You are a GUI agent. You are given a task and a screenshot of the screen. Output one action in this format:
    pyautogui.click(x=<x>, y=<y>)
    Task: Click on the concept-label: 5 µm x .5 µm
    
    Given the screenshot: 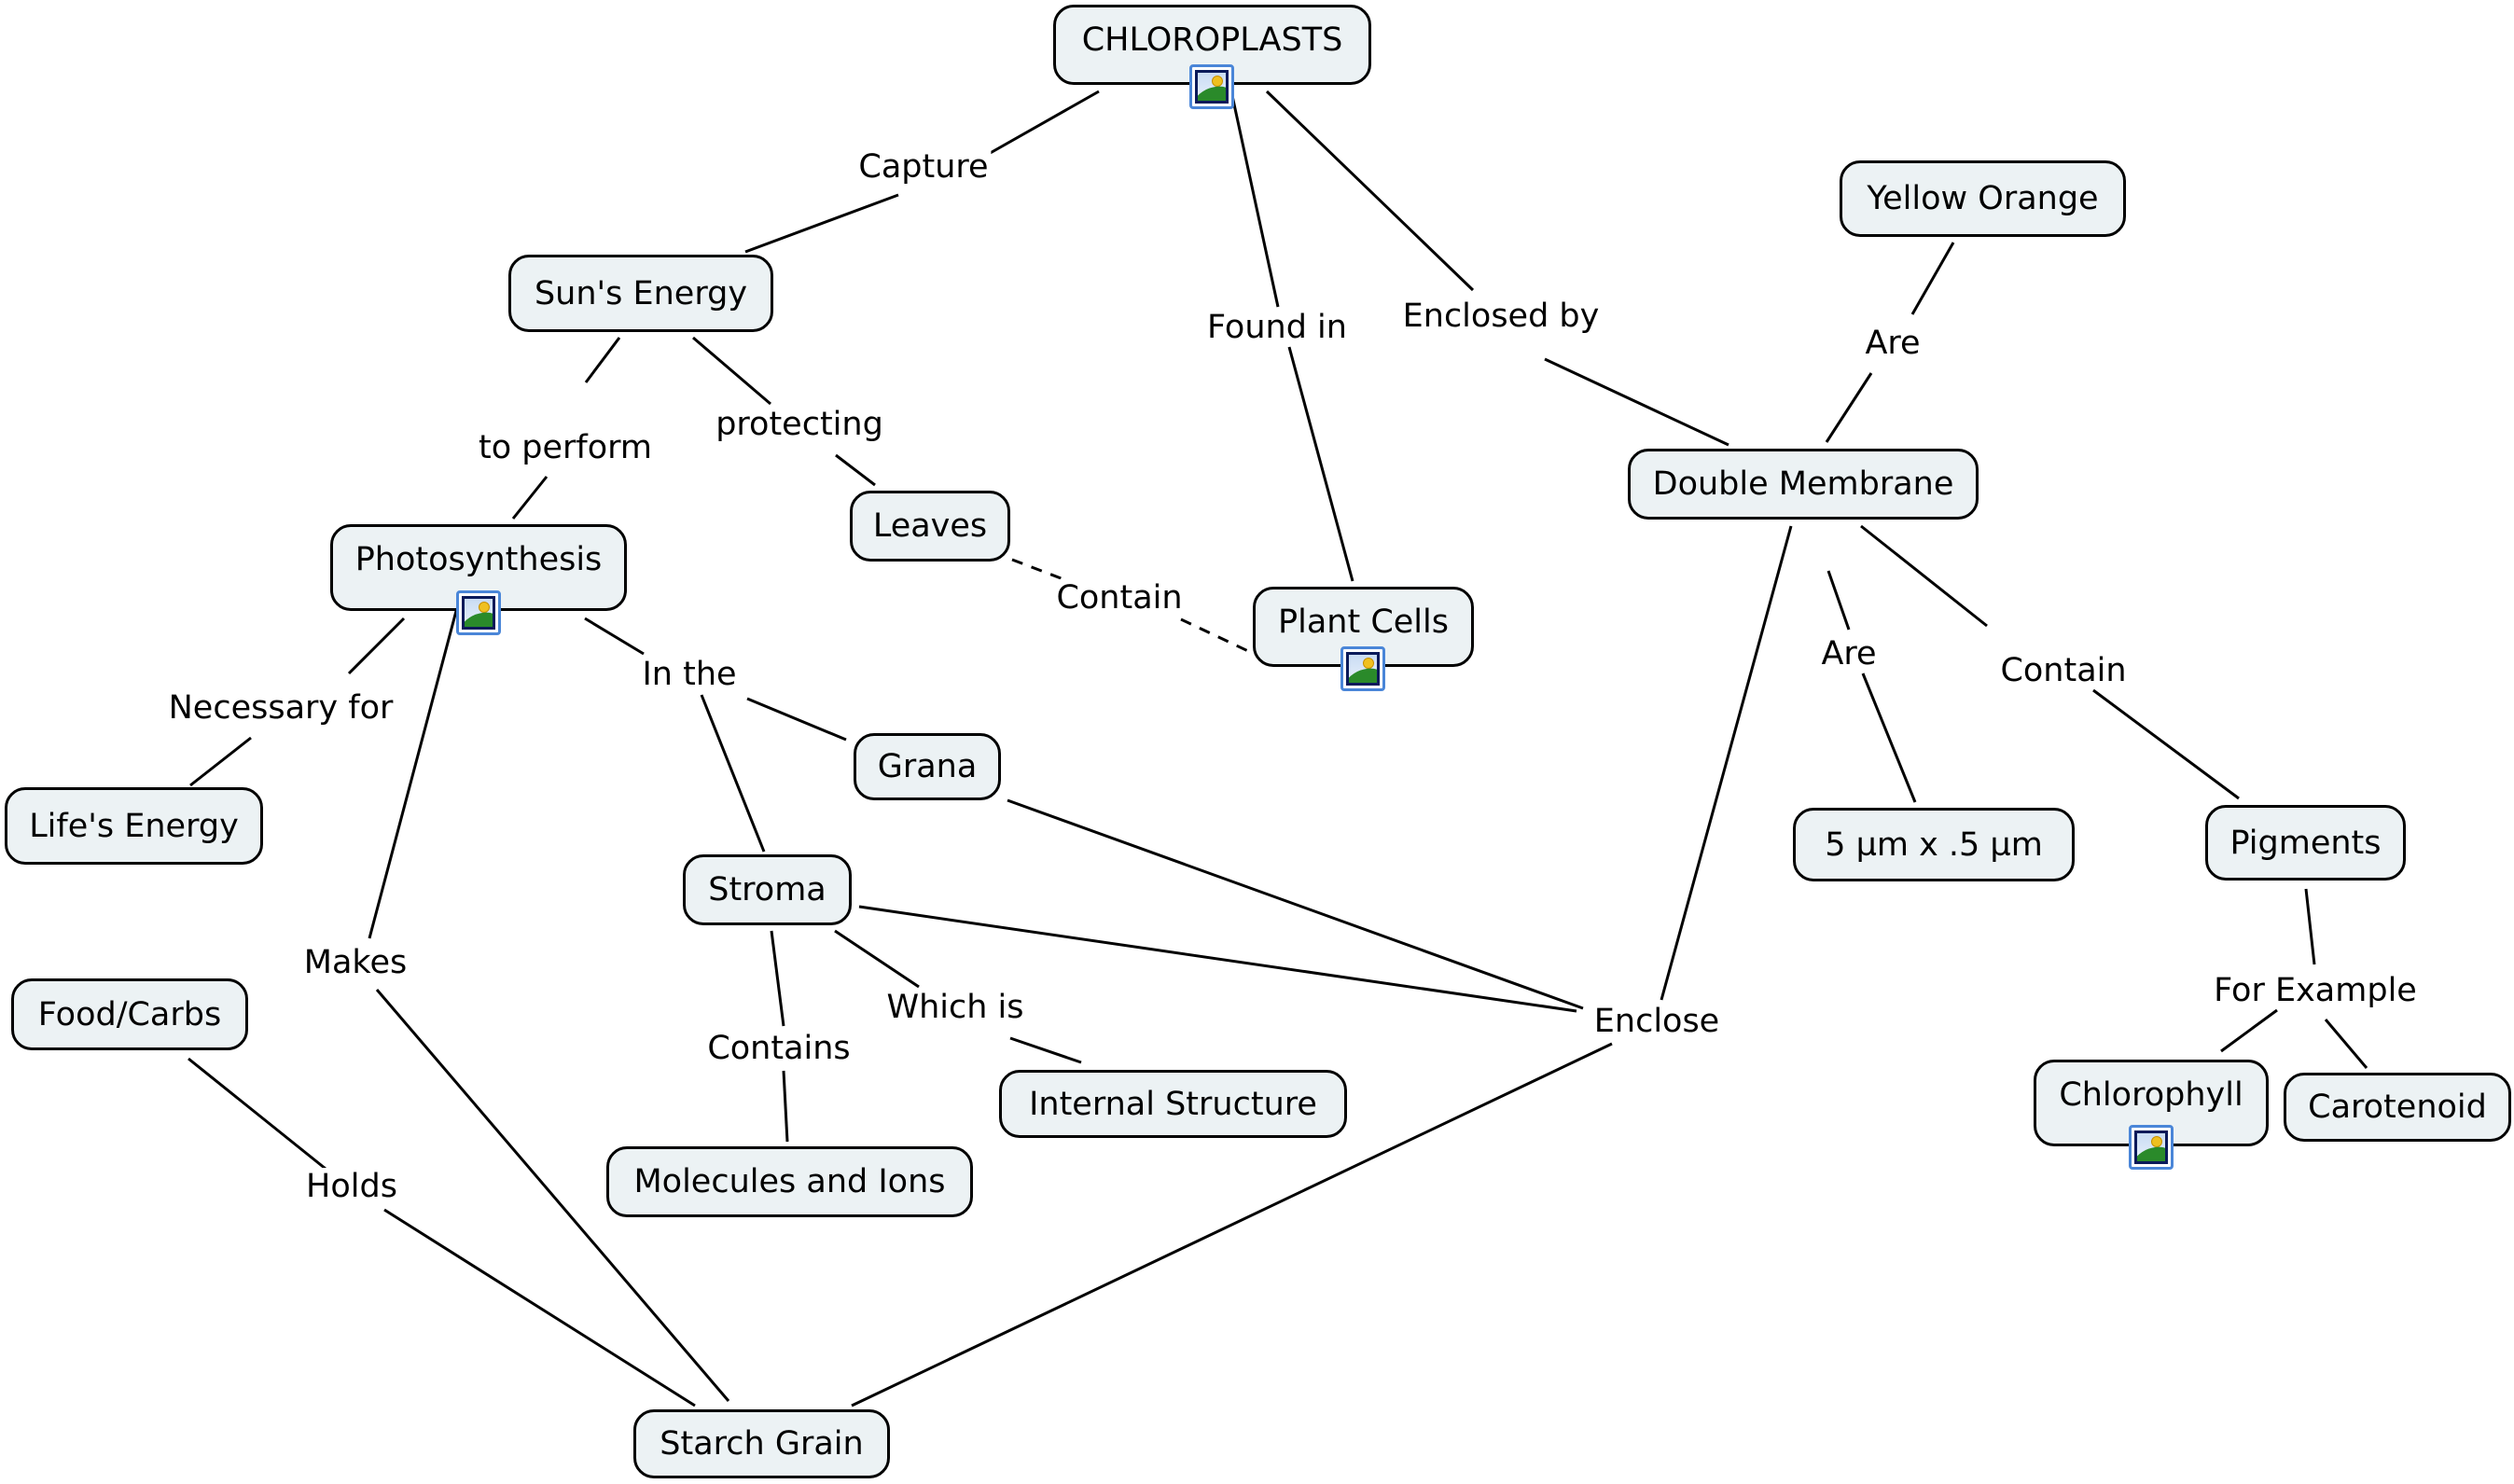 What is the action you would take?
    pyautogui.click(x=1934, y=844)
    